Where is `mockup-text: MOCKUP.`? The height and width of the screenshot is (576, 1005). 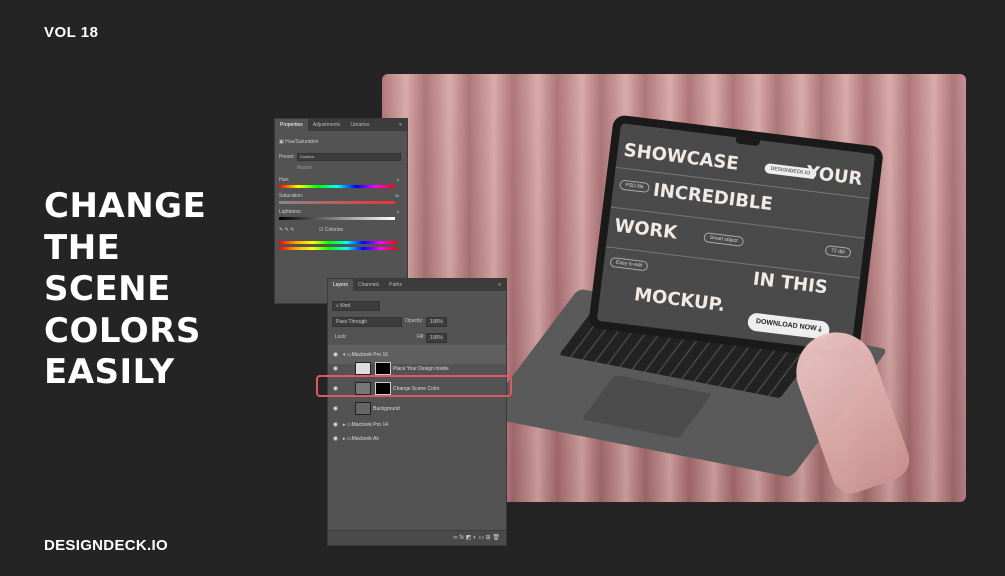
mockup-text: MOCKUP. is located at coordinates (680, 300).